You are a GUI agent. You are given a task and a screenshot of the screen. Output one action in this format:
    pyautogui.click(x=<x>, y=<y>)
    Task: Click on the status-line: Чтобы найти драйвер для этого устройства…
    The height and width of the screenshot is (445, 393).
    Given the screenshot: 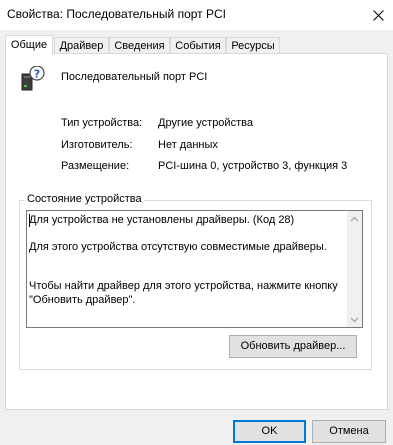 What is the action you would take?
    pyautogui.click(x=183, y=286)
    